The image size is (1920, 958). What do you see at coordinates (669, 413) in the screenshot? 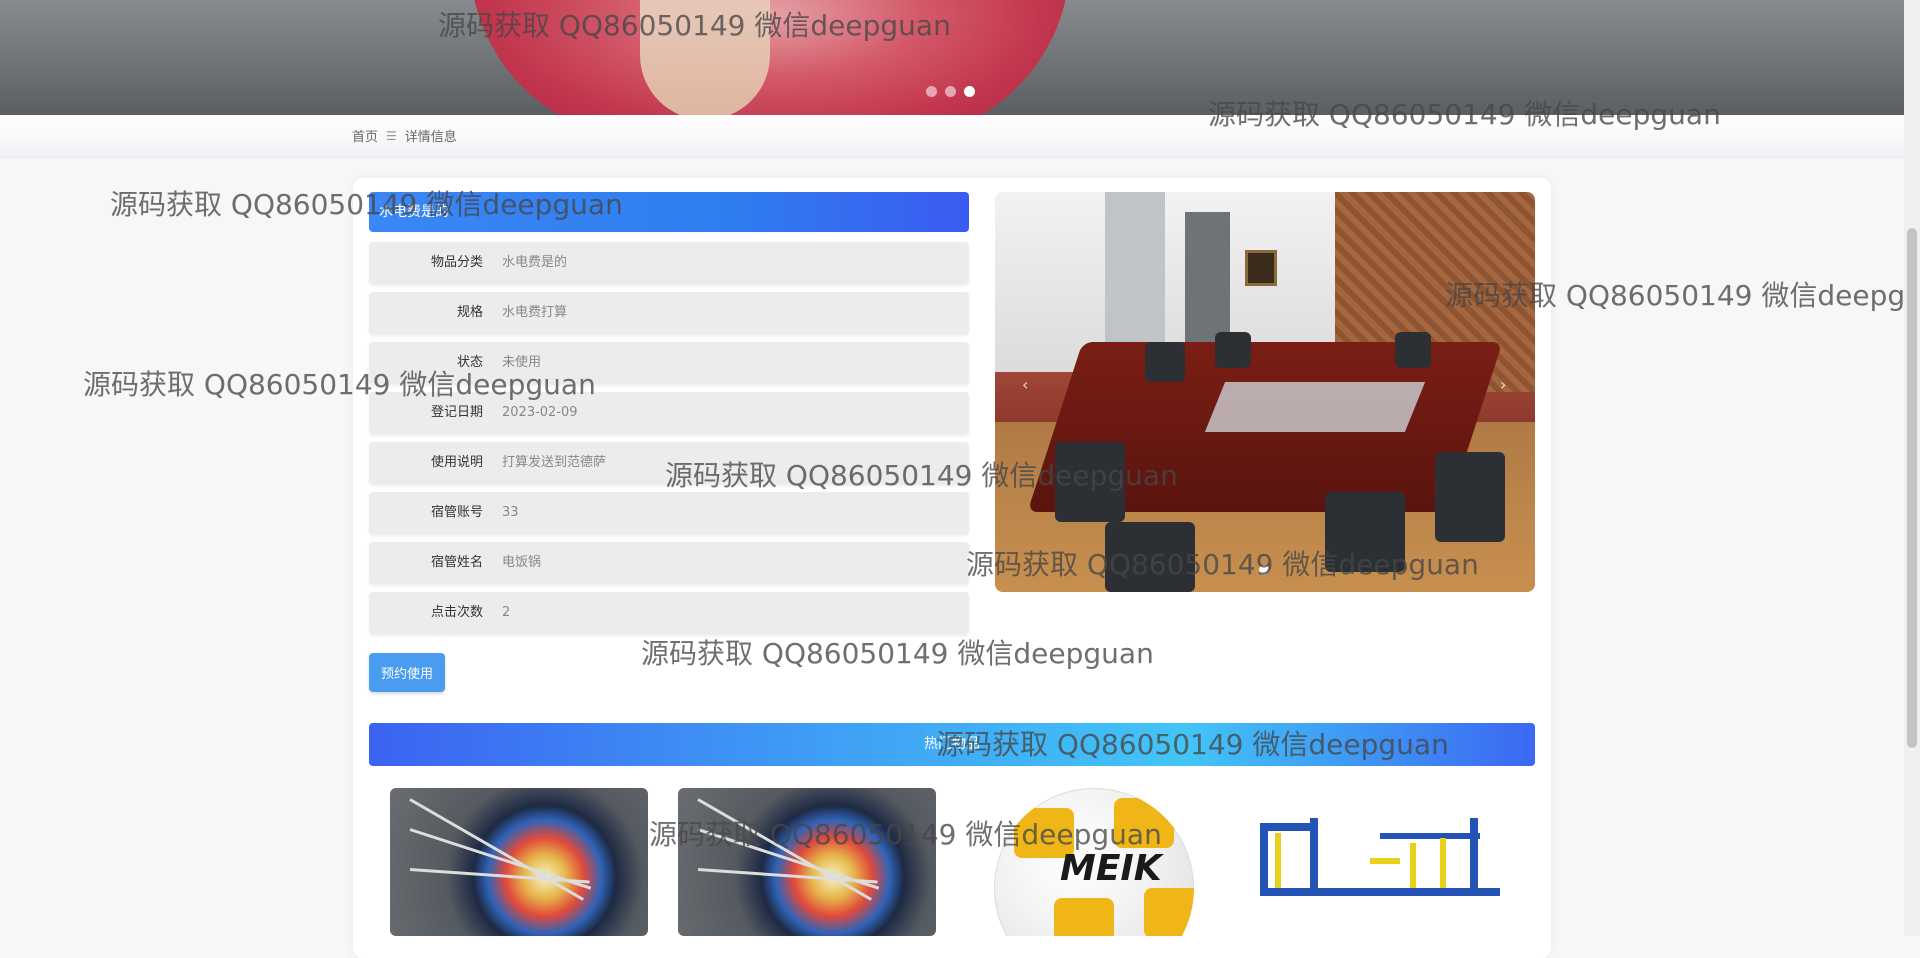
I see `field-row-date: 登记日期 2023-02-09` at bounding box center [669, 413].